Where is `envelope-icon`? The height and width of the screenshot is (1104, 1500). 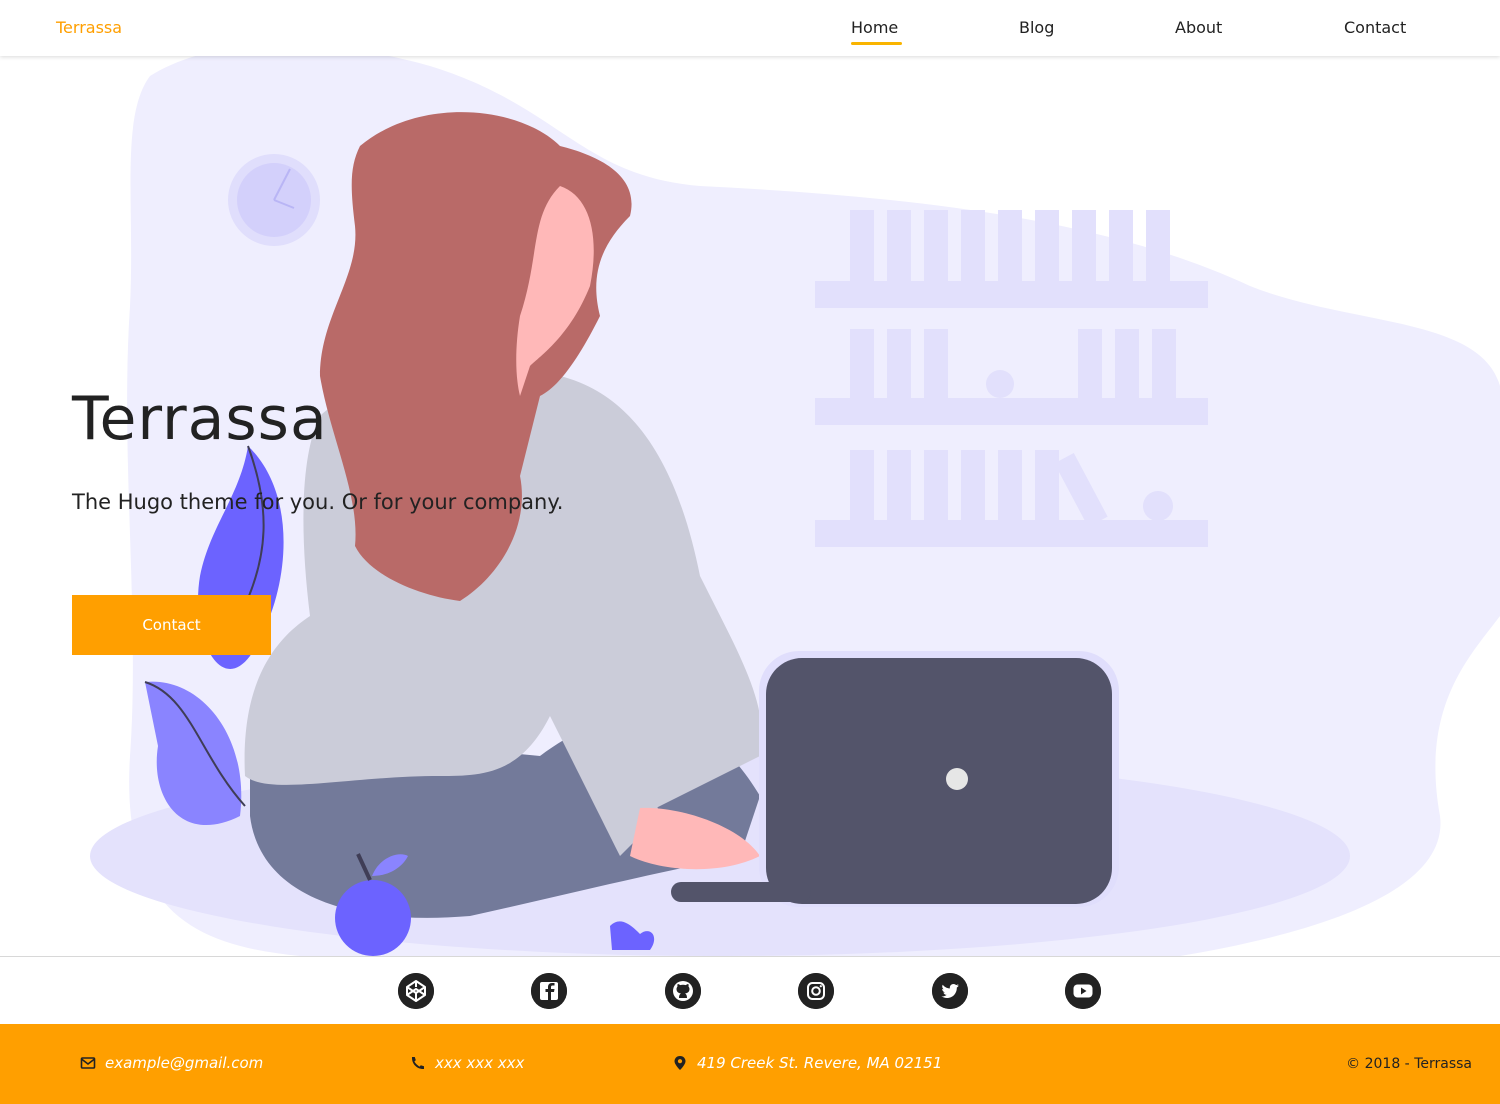 envelope-icon is located at coordinates (88, 1063).